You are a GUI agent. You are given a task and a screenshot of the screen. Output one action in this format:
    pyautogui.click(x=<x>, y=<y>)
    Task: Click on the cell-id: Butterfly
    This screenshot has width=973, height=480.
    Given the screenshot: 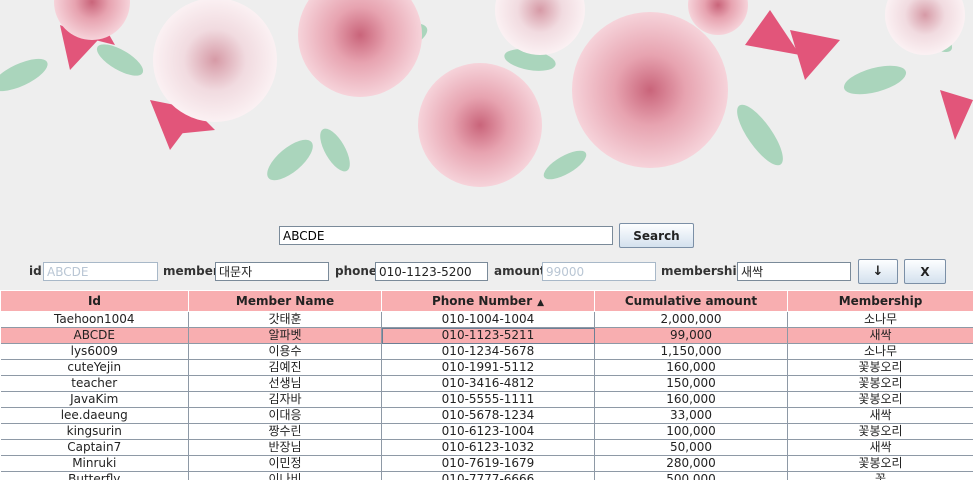 What is the action you would take?
    pyautogui.click(x=94, y=475)
    